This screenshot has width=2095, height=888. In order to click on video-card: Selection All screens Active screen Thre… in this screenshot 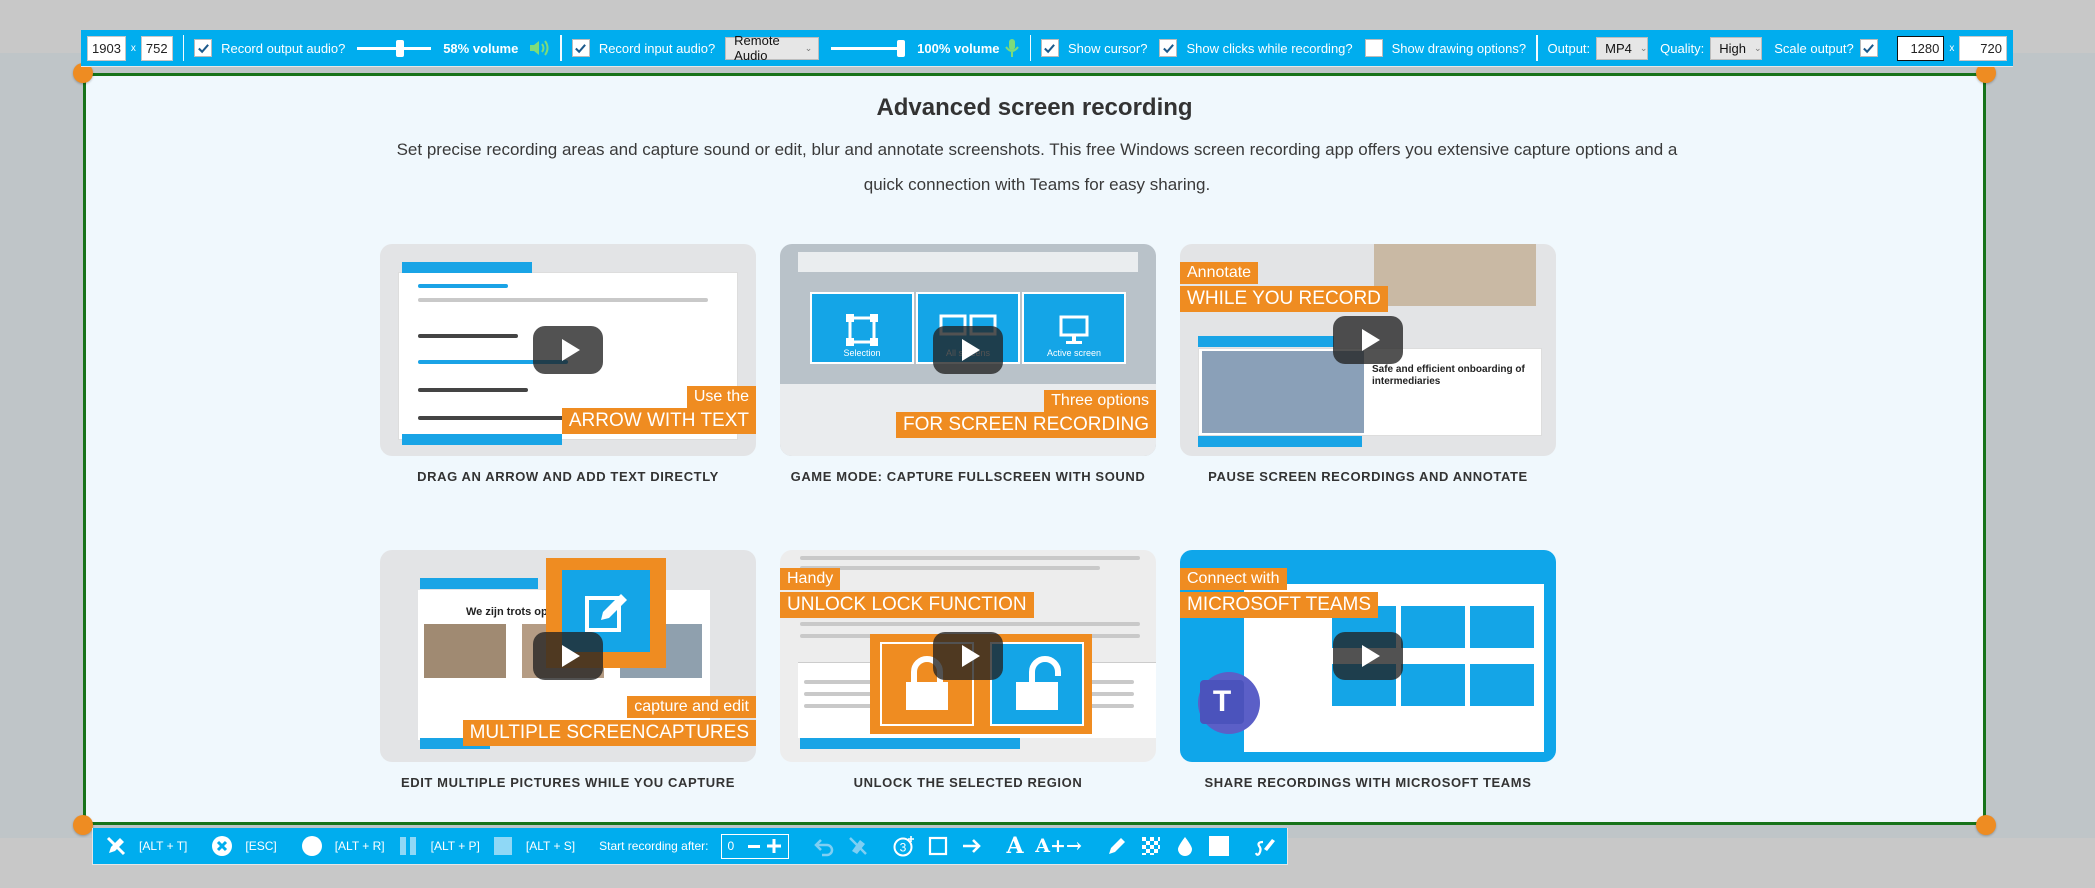, I will do `click(968, 364)`.